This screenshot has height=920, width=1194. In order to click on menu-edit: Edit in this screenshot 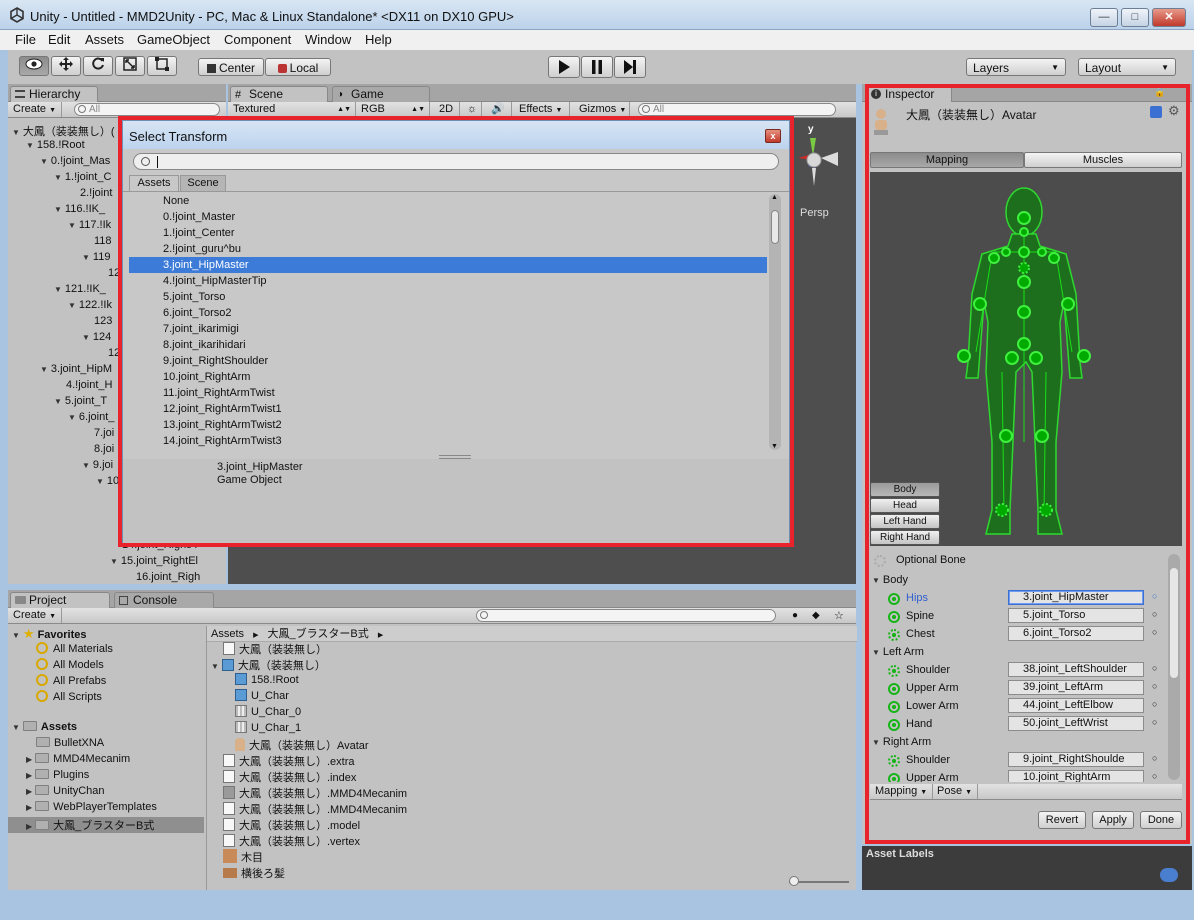, I will do `click(59, 39)`.